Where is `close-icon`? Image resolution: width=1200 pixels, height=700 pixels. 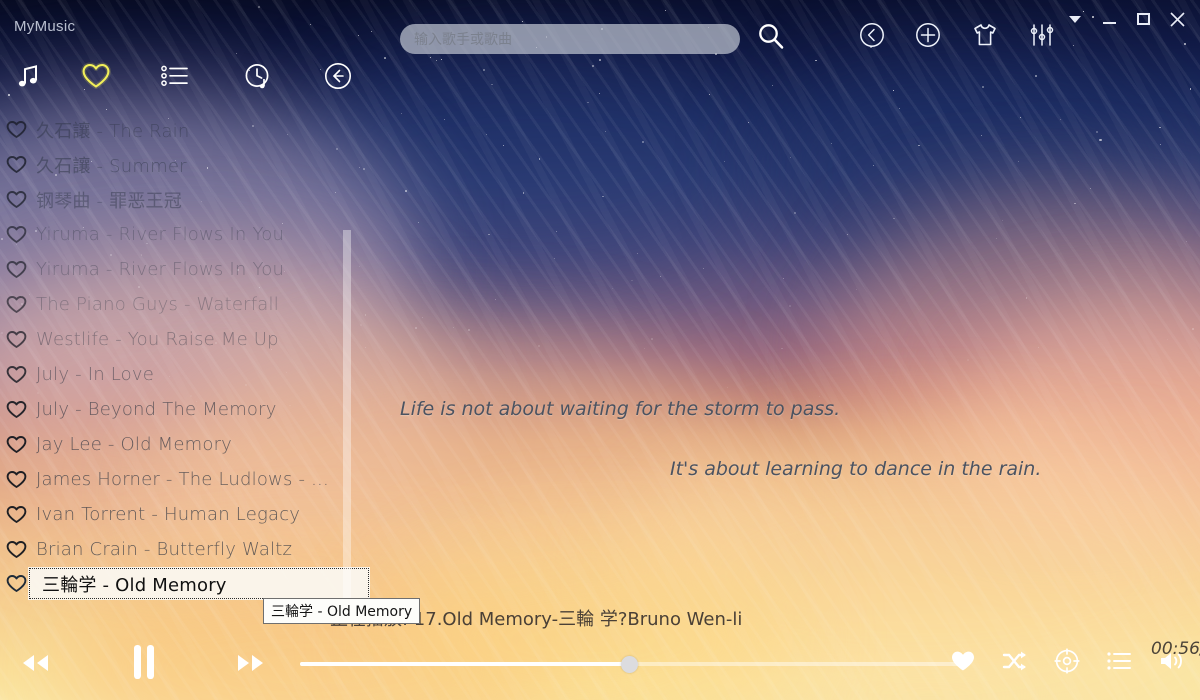 close-icon is located at coordinates (1177, 19).